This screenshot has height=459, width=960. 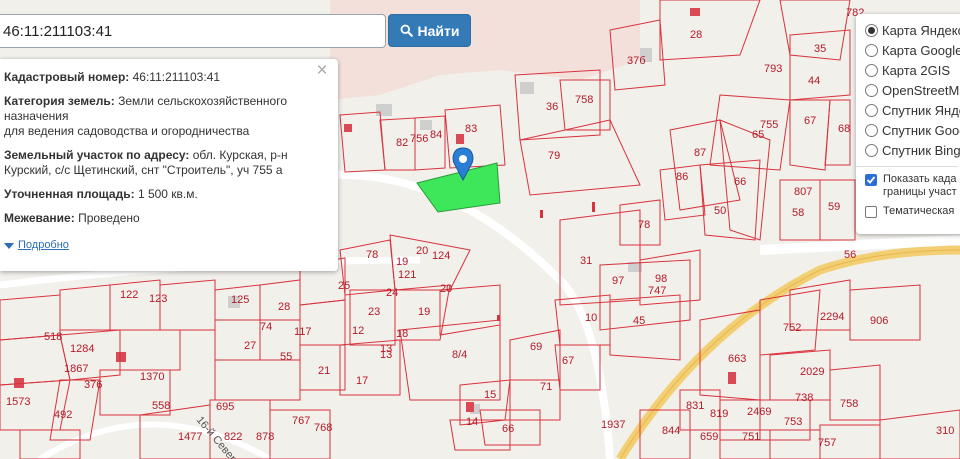 What do you see at coordinates (490, 395) in the screenshot?
I see `parcel-number-label: 15` at bounding box center [490, 395].